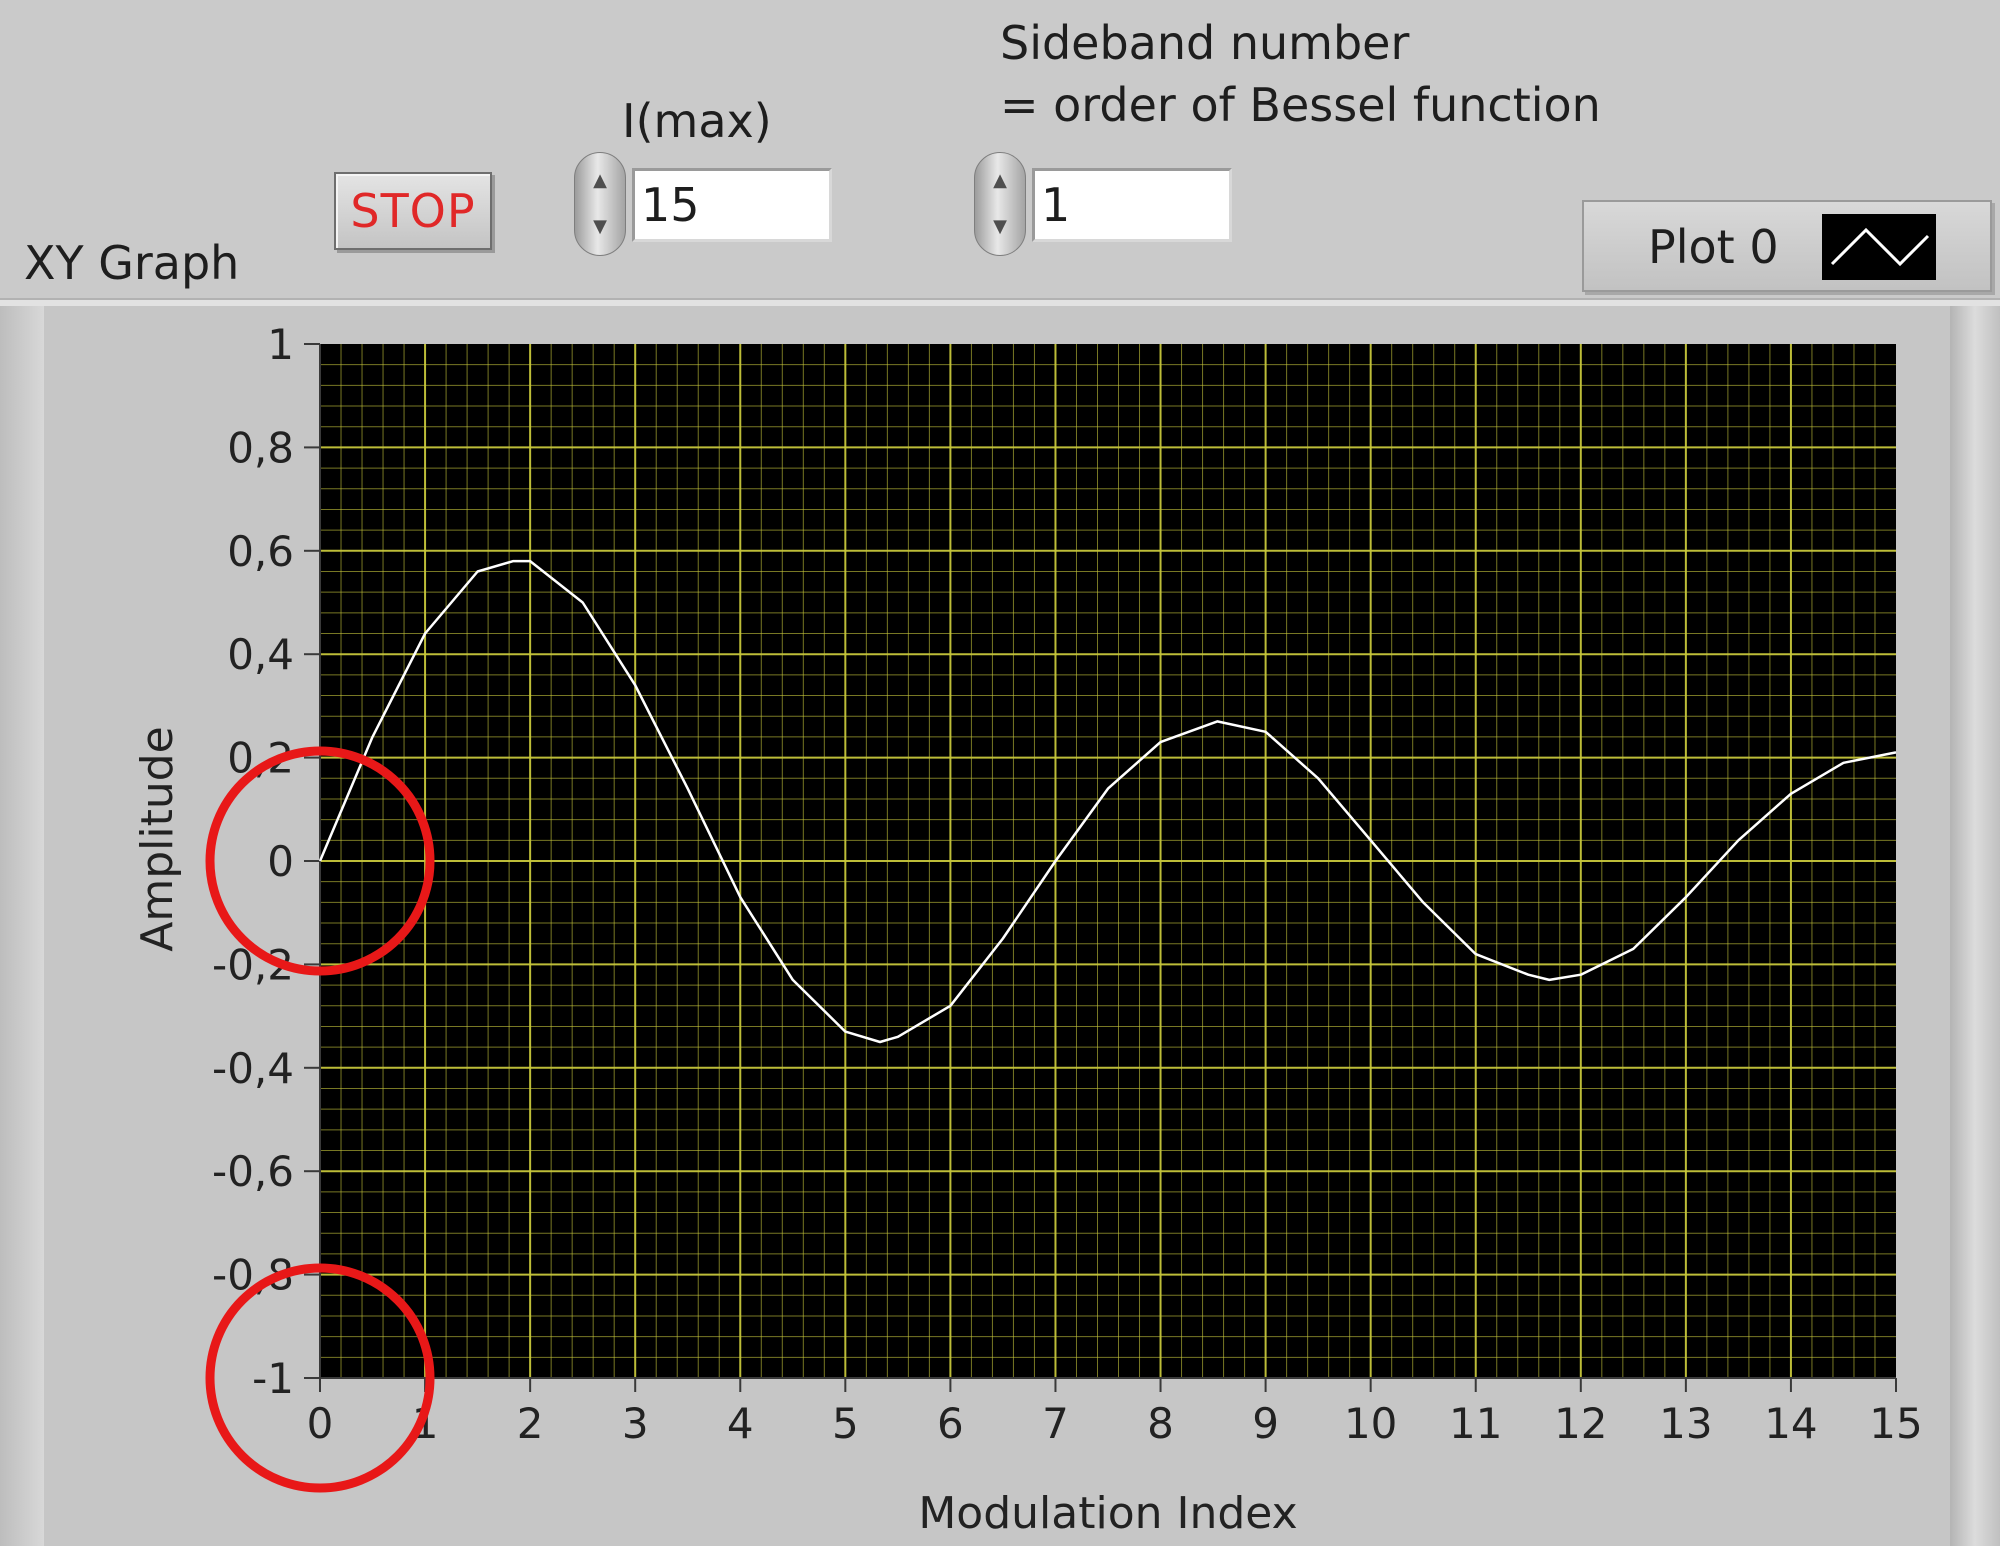  I want to click on x-tick-label: 13, so click(1685, 1423).